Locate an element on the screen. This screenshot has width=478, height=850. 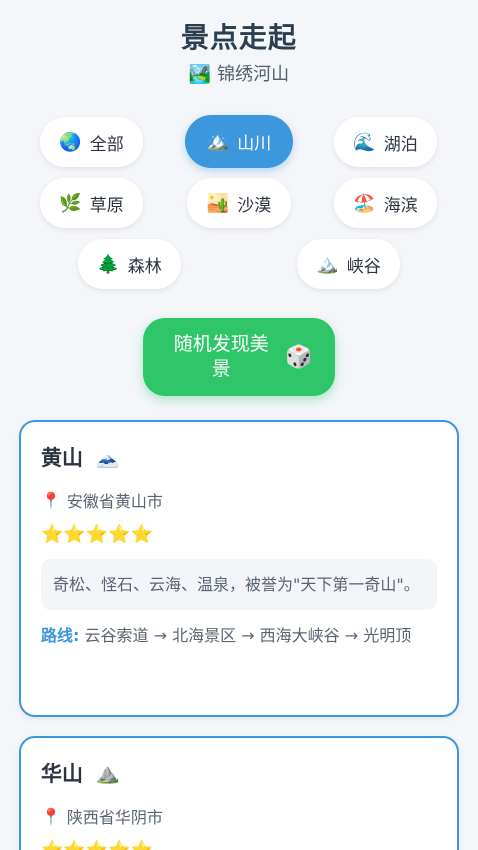
category-label: 海滨 is located at coordinates (400, 205).